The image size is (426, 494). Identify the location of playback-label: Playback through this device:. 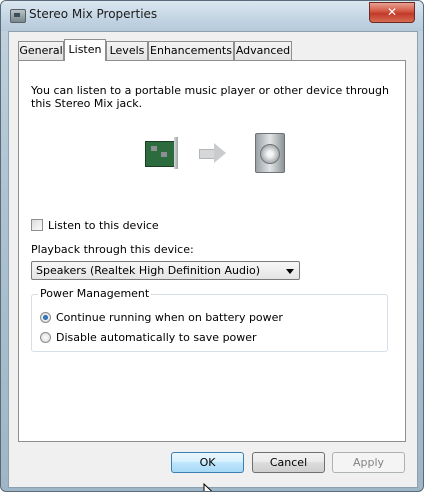
(112, 249).